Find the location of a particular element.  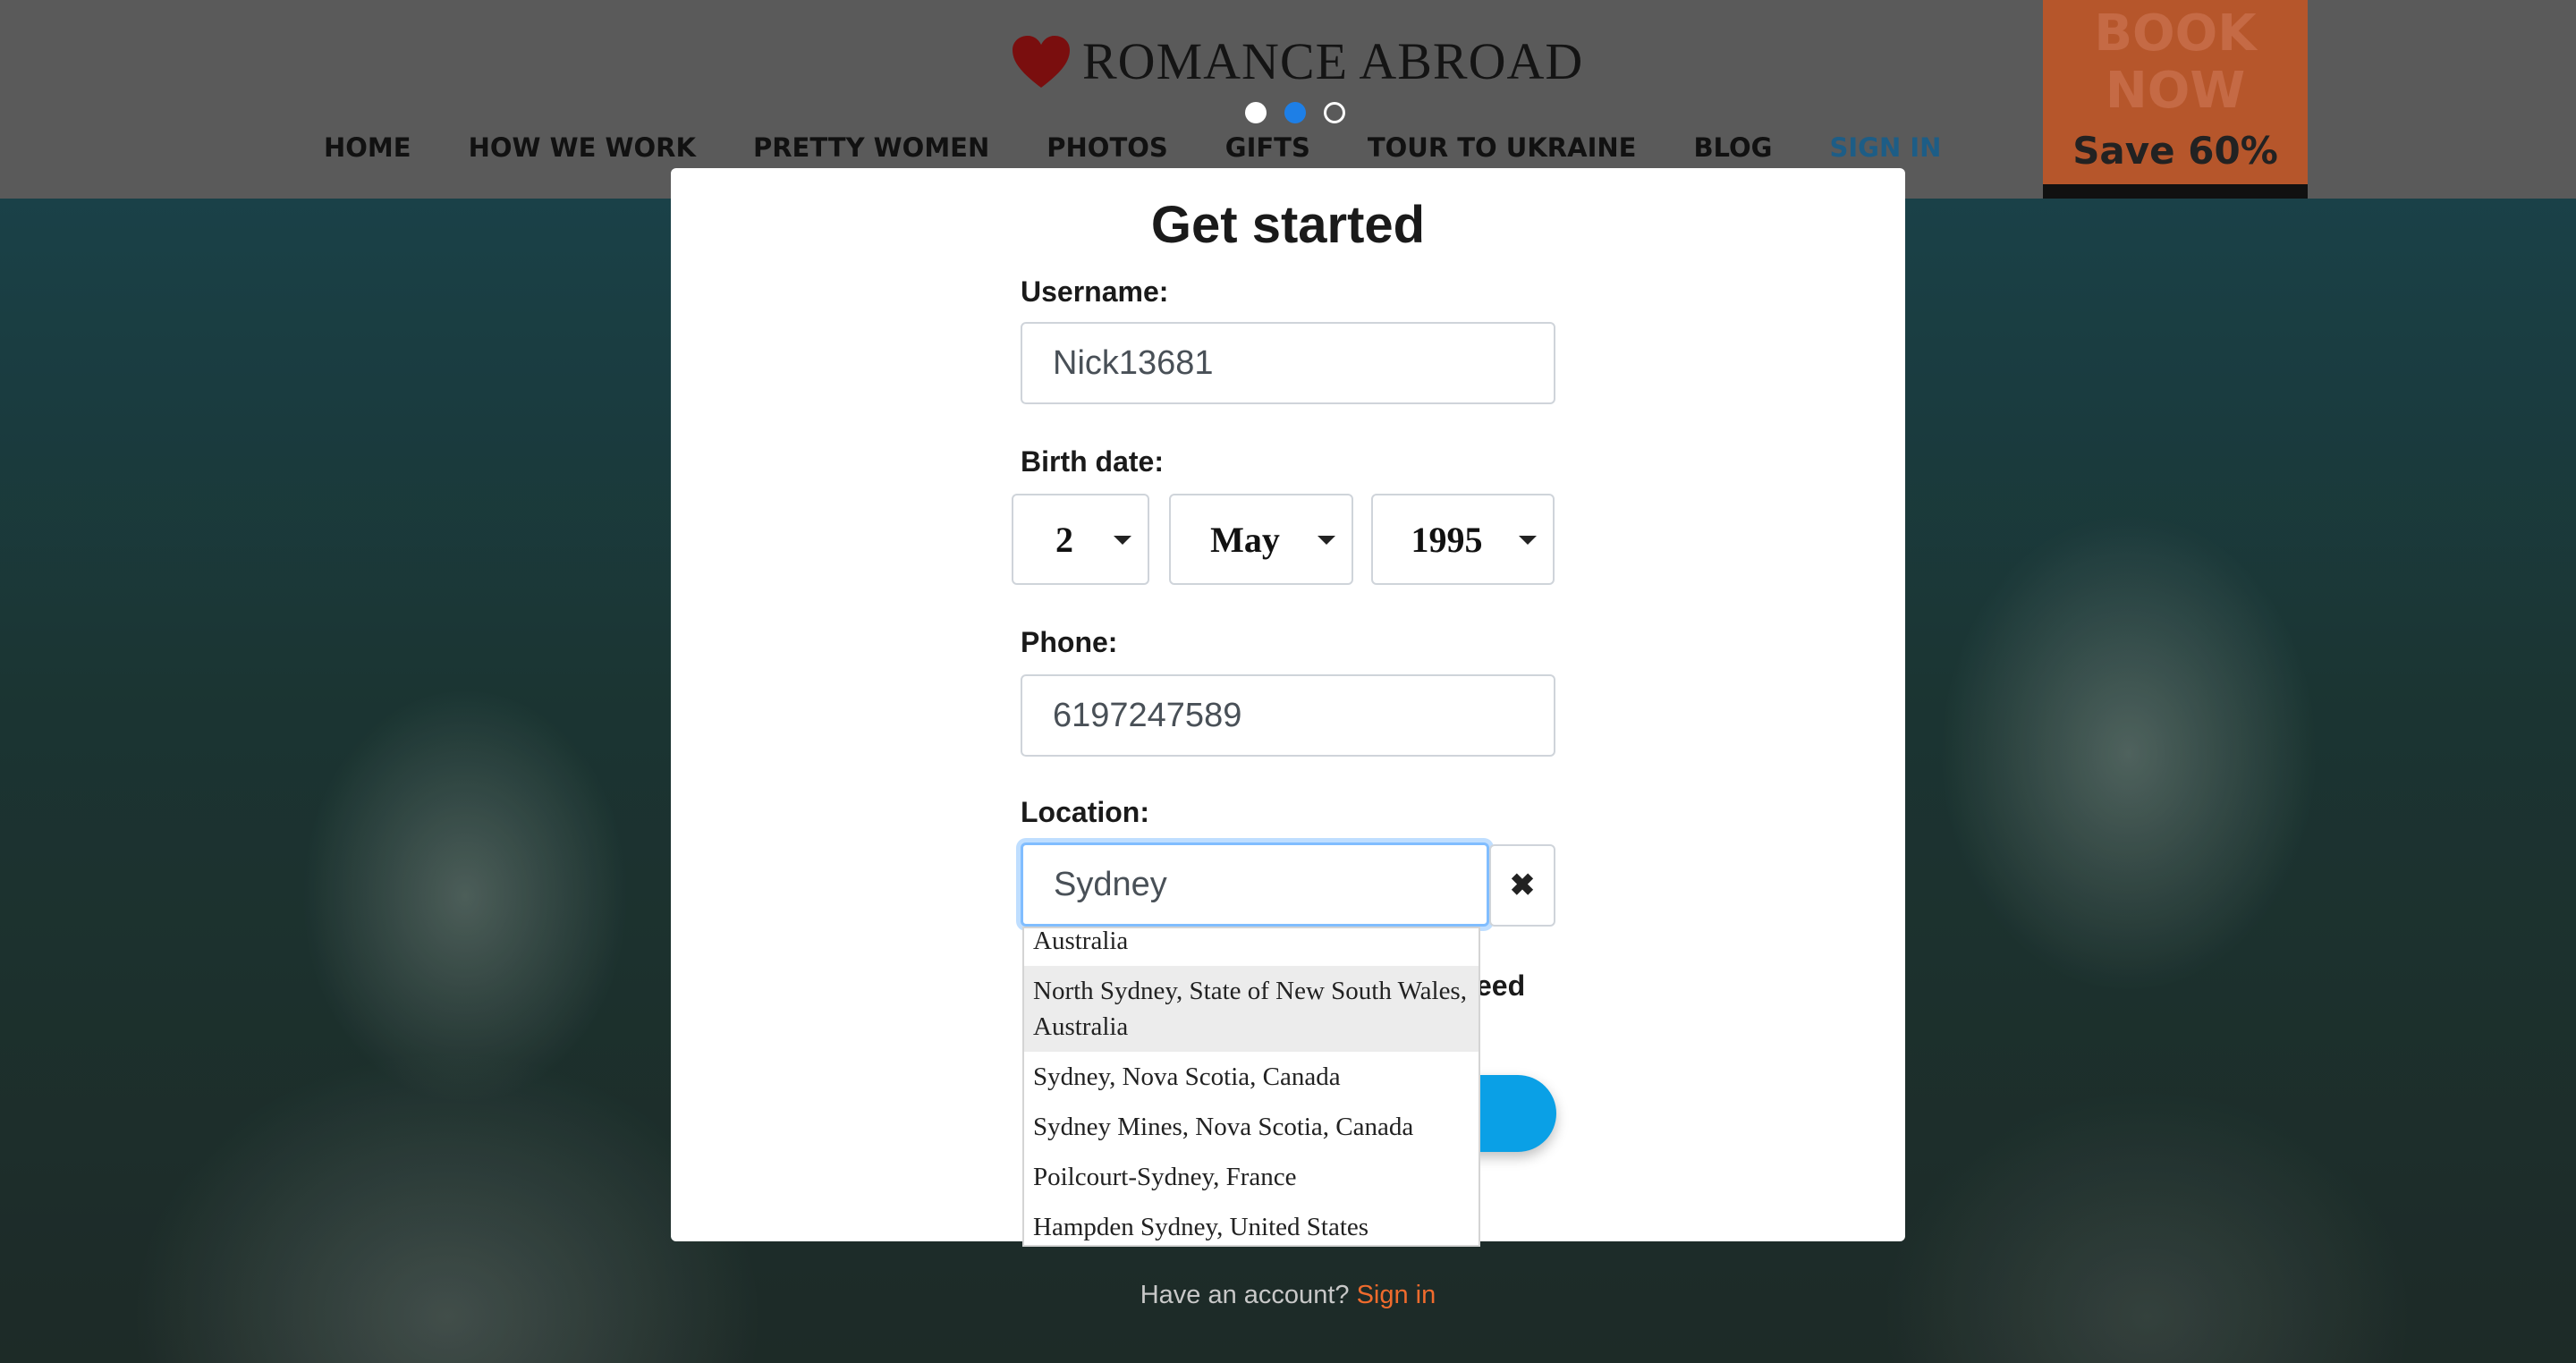

birth-year-select: 1995 is located at coordinates (1463, 540).